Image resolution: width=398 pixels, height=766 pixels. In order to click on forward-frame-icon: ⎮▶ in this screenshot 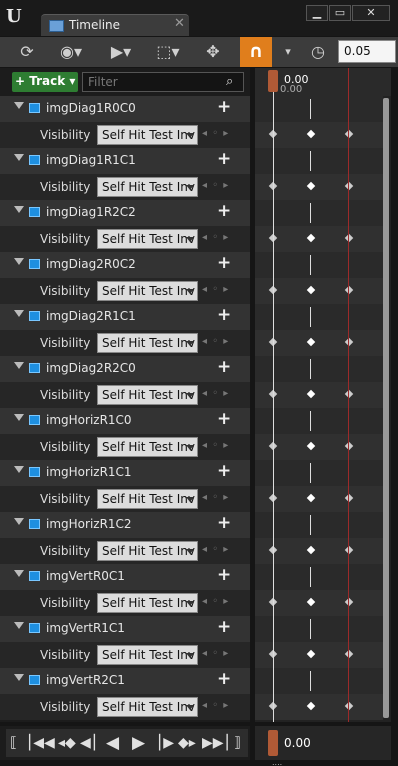, I will do `click(165, 743)`.